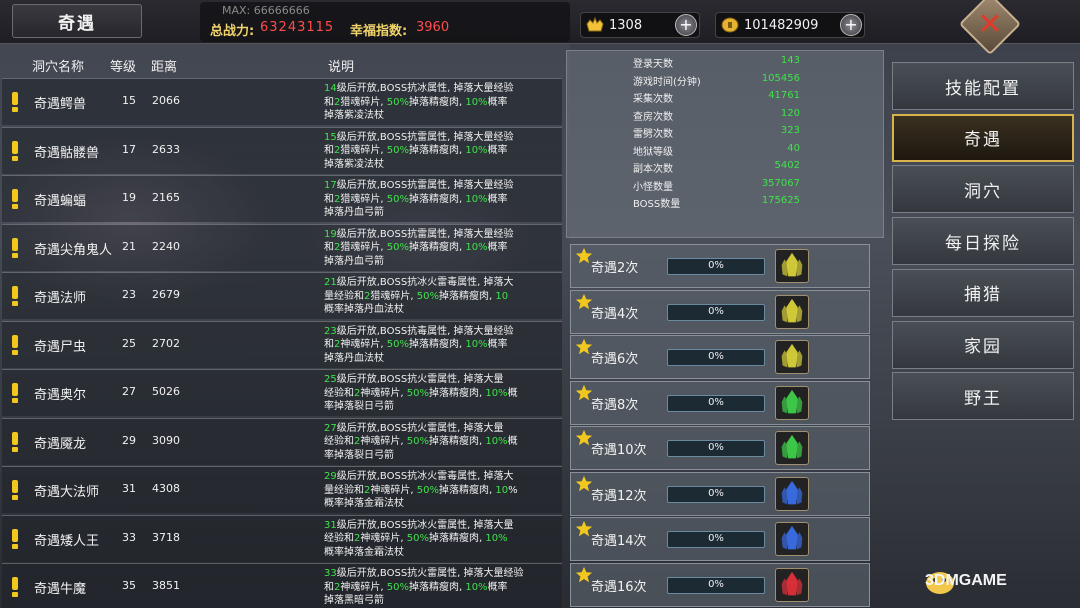  What do you see at coordinates (364, 309) in the screenshot?
I see `description-segment: 概率掉落丹血法杖` at bounding box center [364, 309].